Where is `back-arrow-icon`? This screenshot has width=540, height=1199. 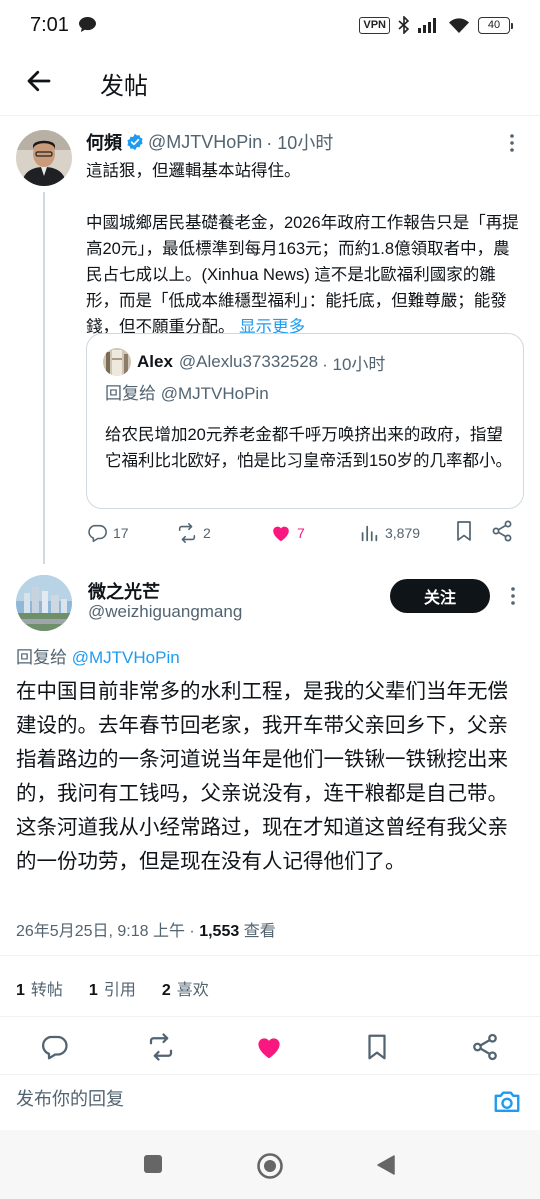
back-arrow-icon is located at coordinates (39, 81).